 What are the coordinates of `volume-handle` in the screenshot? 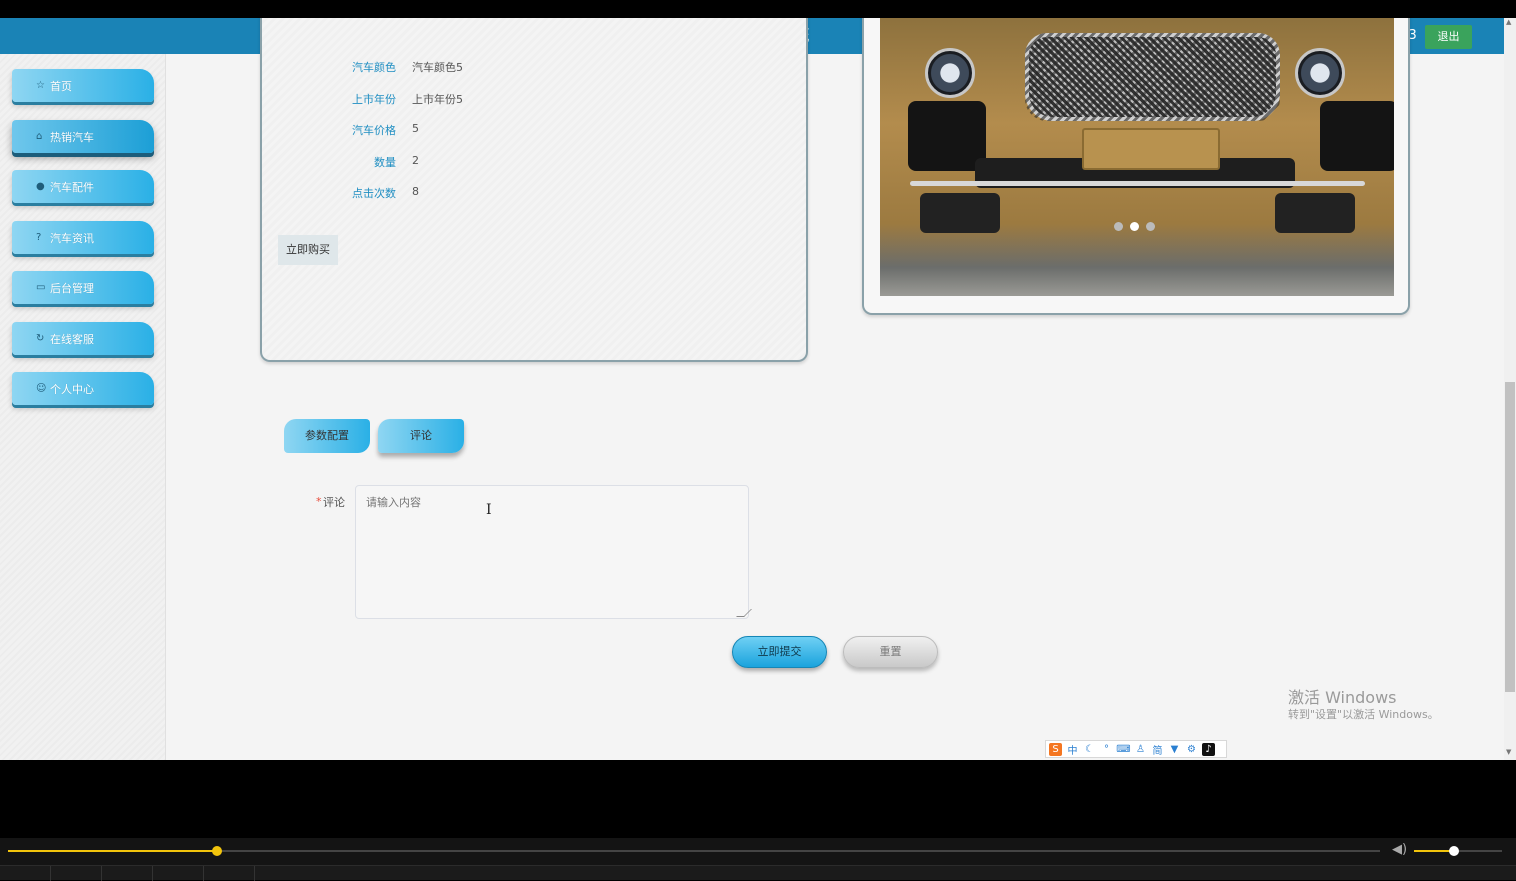 It's located at (1453, 851).